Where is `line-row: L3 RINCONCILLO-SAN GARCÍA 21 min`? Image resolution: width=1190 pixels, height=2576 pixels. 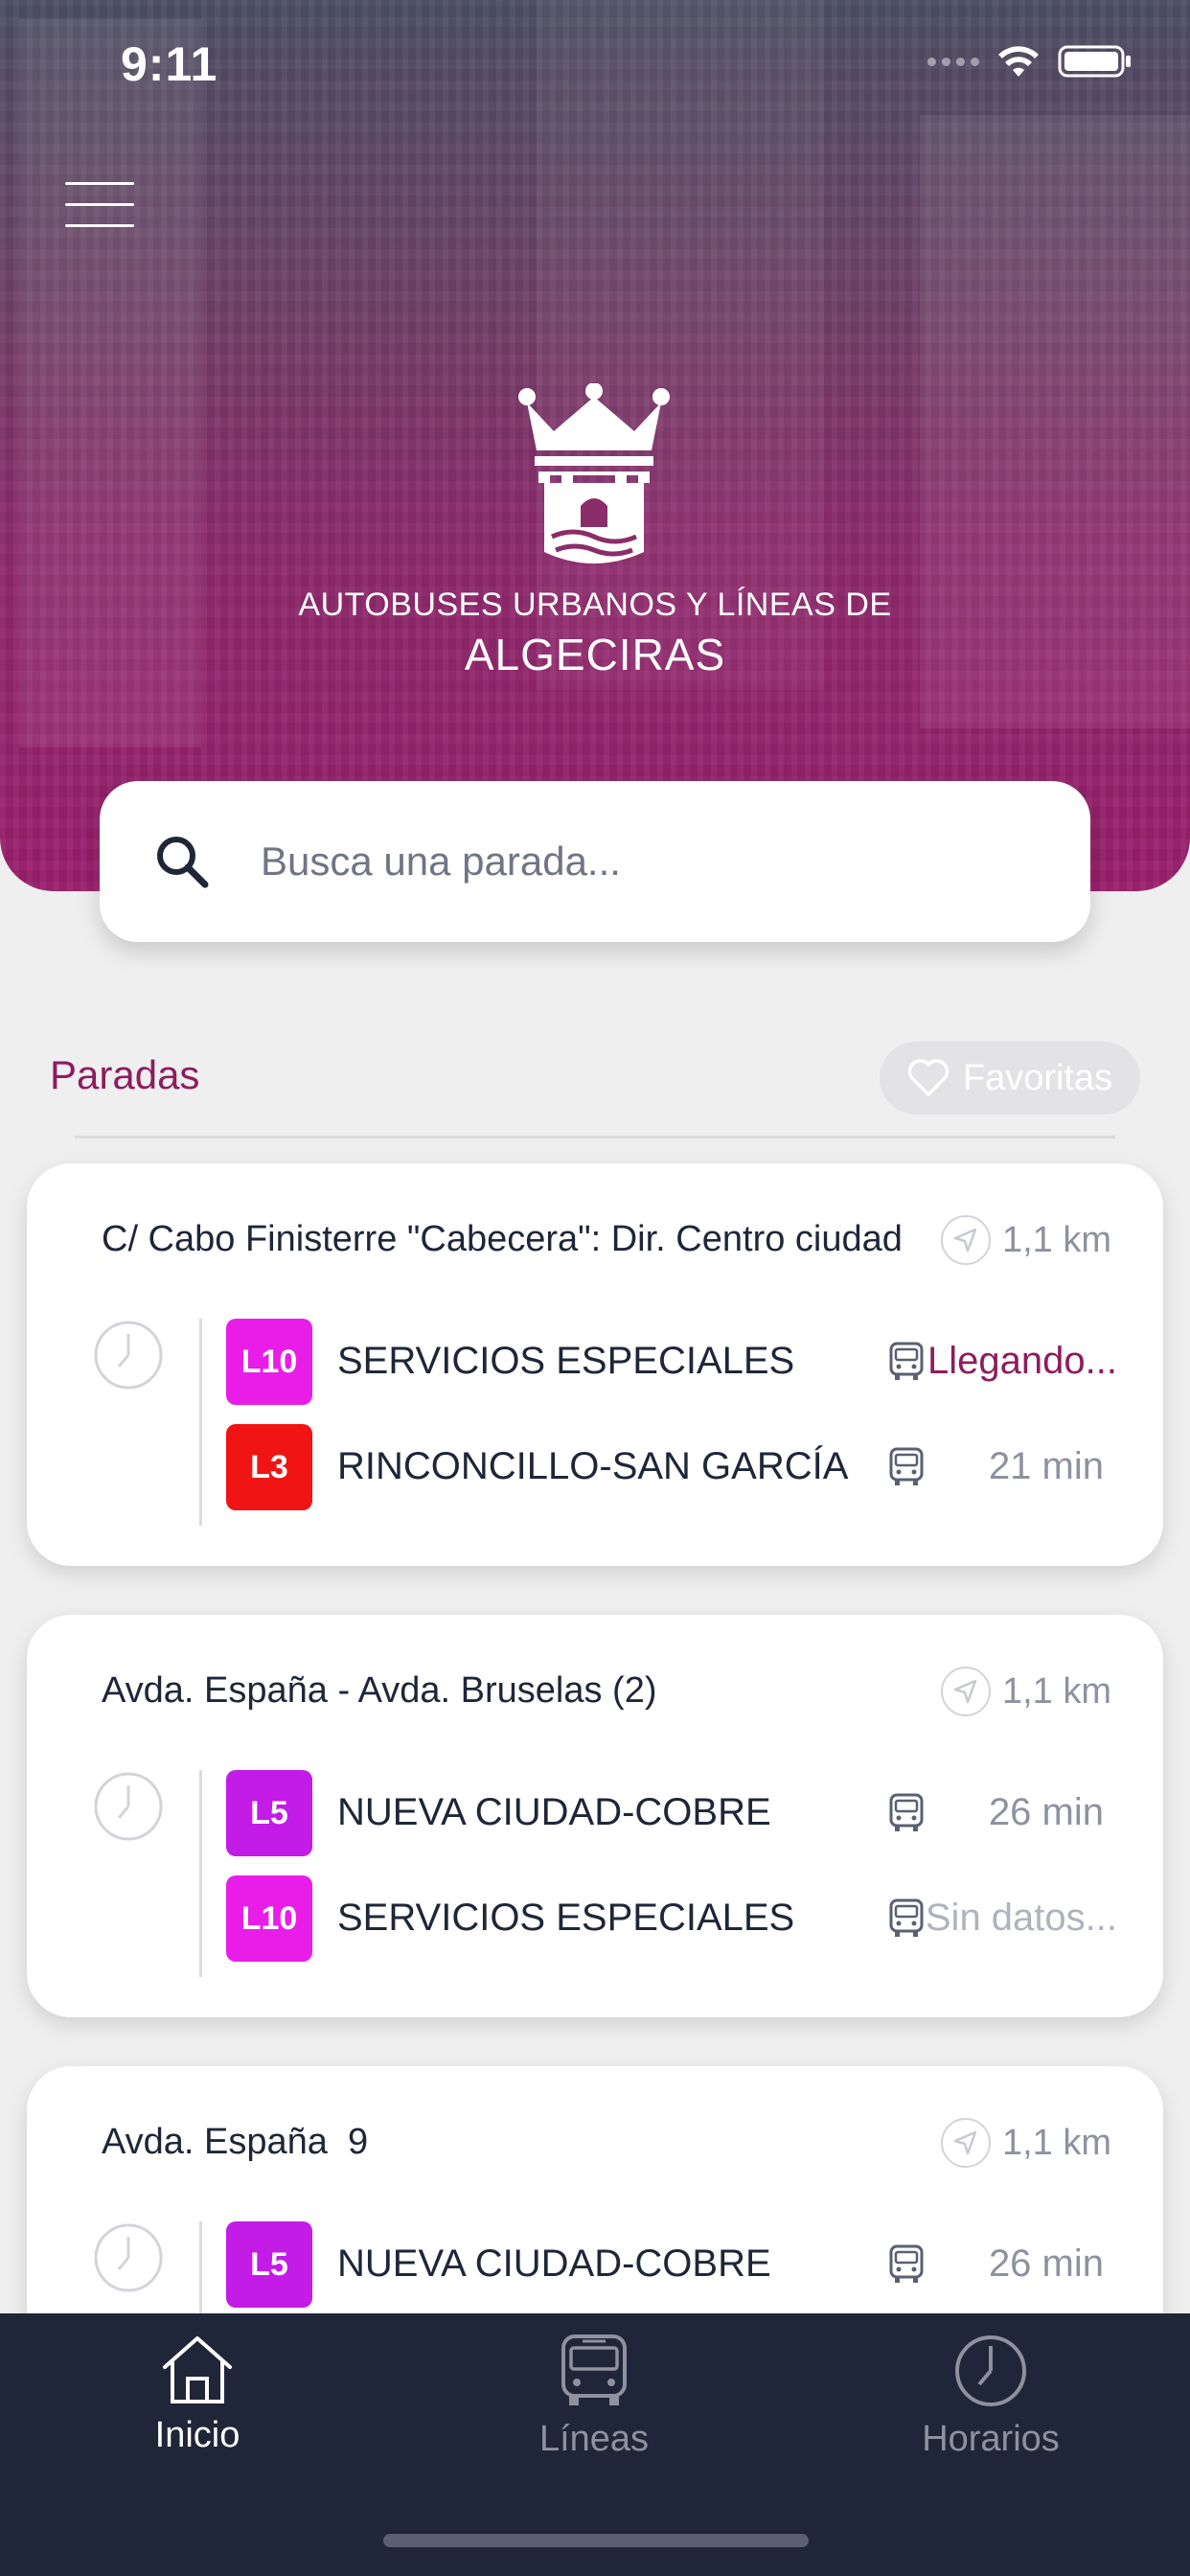
line-row: L3 RINCONCILLO-SAN GARCÍA 21 min is located at coordinates (671, 1467).